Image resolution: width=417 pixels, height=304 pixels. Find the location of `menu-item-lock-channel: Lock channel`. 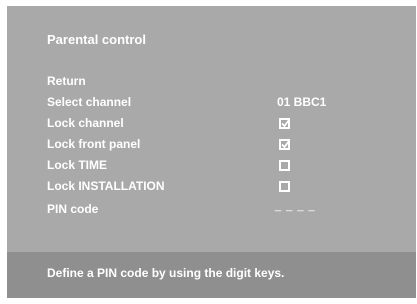

menu-item-lock-channel: Lock channel is located at coordinates (211, 123).